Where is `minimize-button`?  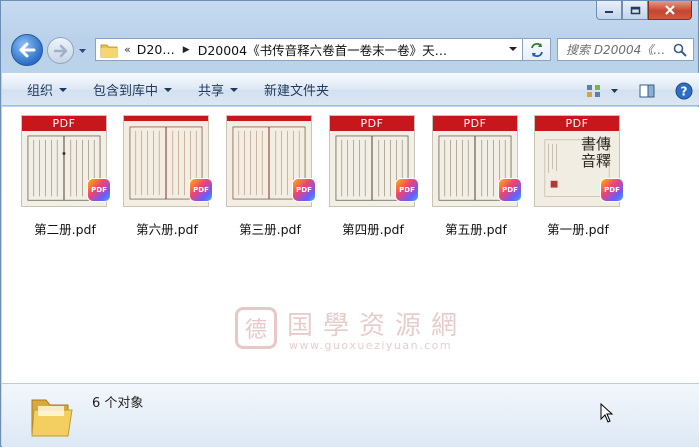 minimize-button is located at coordinates (609, 10).